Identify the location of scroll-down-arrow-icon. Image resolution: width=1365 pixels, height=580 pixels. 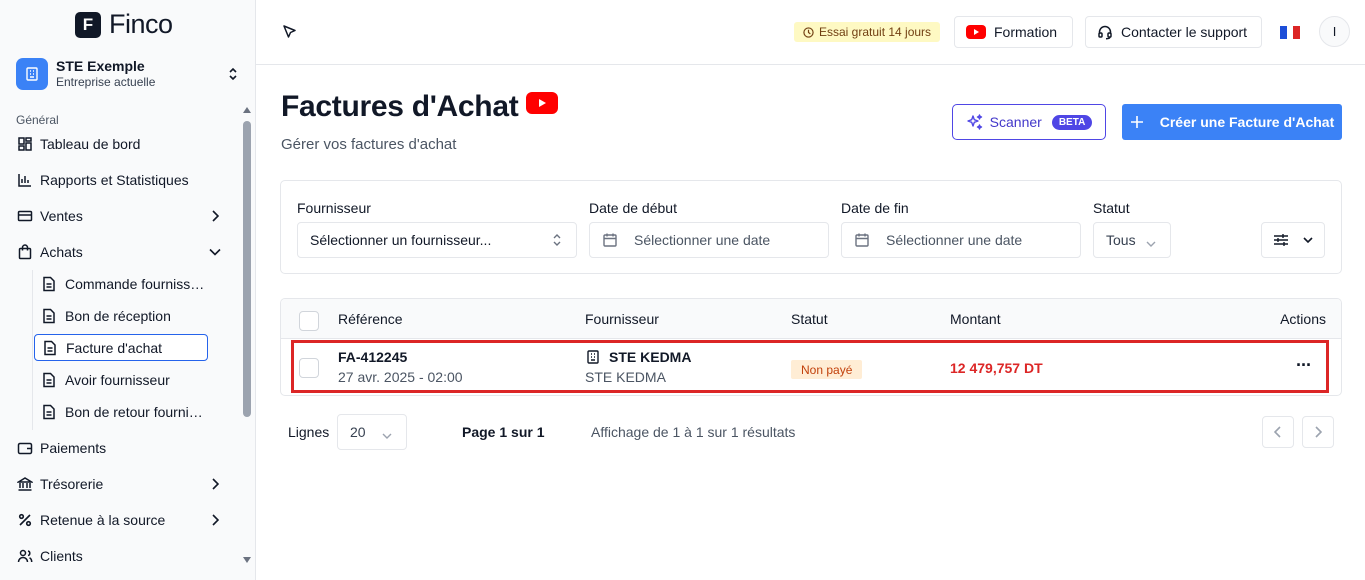
(247, 560).